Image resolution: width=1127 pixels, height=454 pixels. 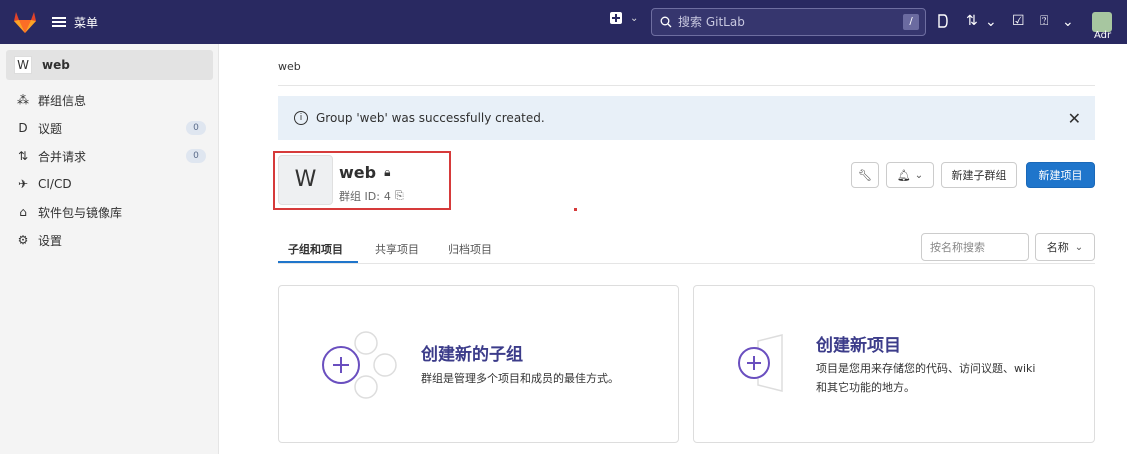 What do you see at coordinates (903, 175) in the screenshot?
I see `bell-icon: 🔔︎` at bounding box center [903, 175].